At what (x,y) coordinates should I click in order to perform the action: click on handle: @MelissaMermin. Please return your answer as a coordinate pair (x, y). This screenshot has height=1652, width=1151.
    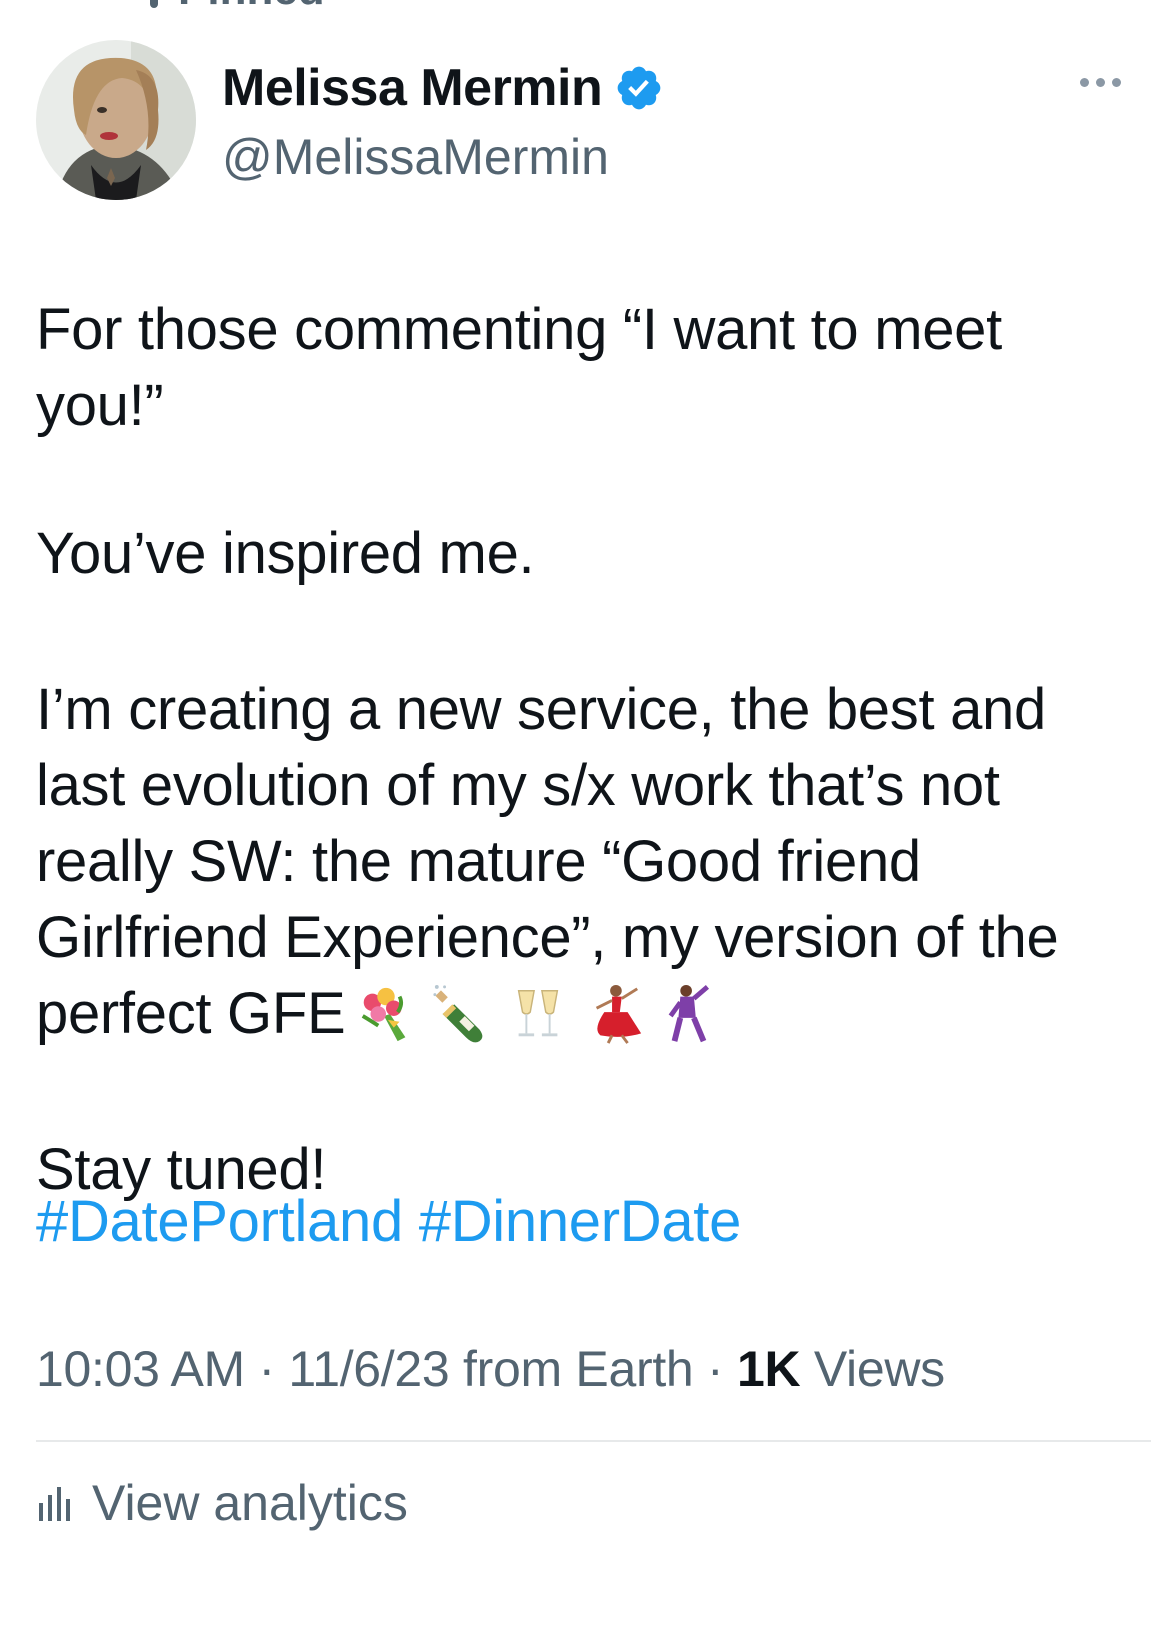
    Looking at the image, I should click on (443, 157).